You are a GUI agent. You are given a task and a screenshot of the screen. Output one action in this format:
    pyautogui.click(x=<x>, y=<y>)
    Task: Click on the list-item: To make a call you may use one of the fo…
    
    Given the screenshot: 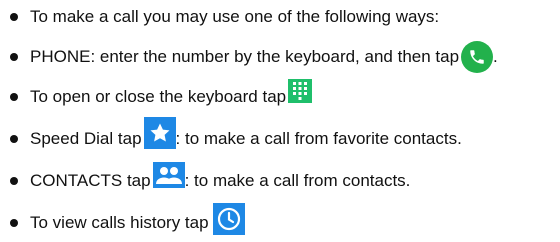 What is the action you would take?
    pyautogui.click(x=219, y=17)
    